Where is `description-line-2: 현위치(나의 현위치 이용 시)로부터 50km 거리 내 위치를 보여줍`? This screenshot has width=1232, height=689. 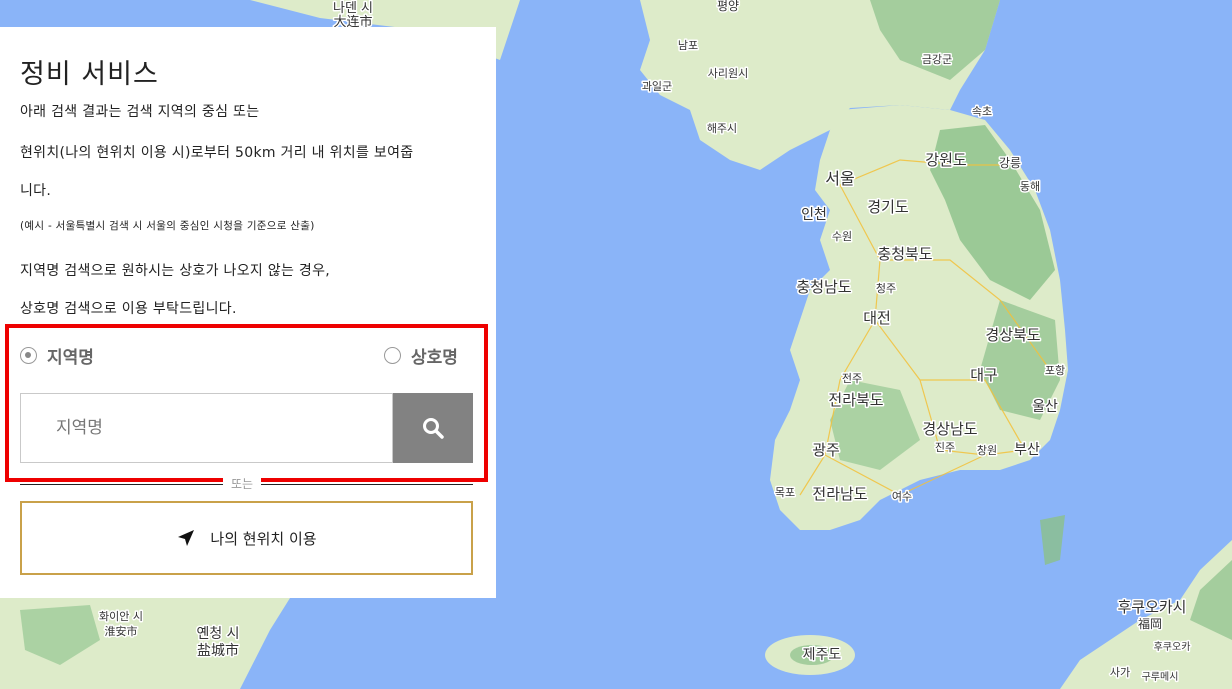
description-line-2: 현위치(나의 현위치 이용 시)로부터 50km 거리 내 위치를 보여줍 is located at coordinates (217, 153).